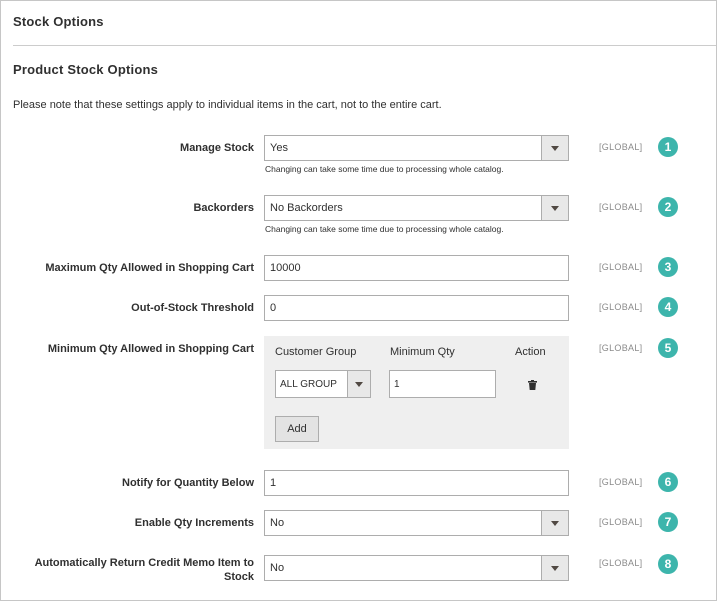 The height and width of the screenshot is (601, 717). Describe the element at coordinates (416, 148) in the screenshot. I see `manage-stock-select: Yes` at that location.